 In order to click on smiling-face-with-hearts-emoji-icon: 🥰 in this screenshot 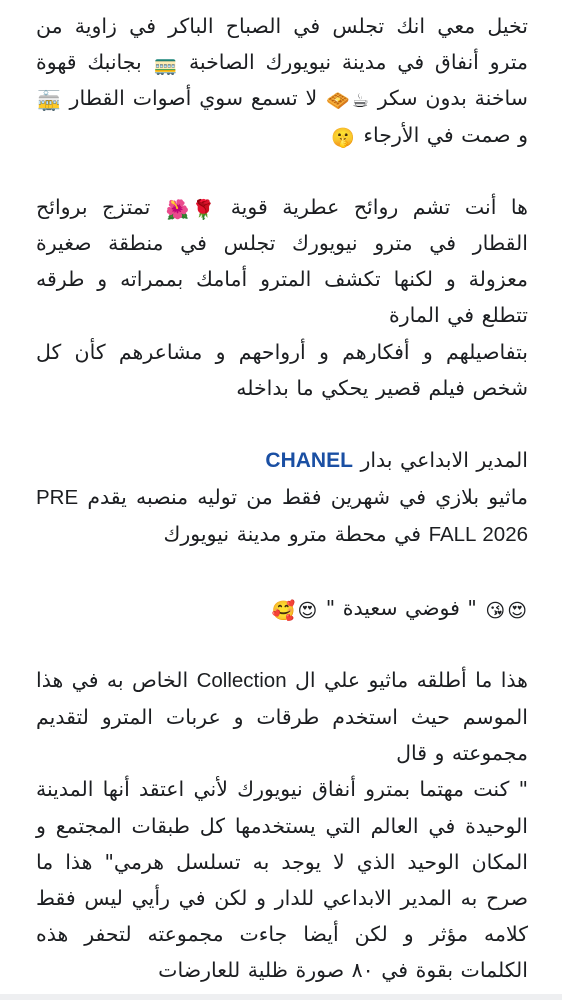, I will do `click(283, 610)`.